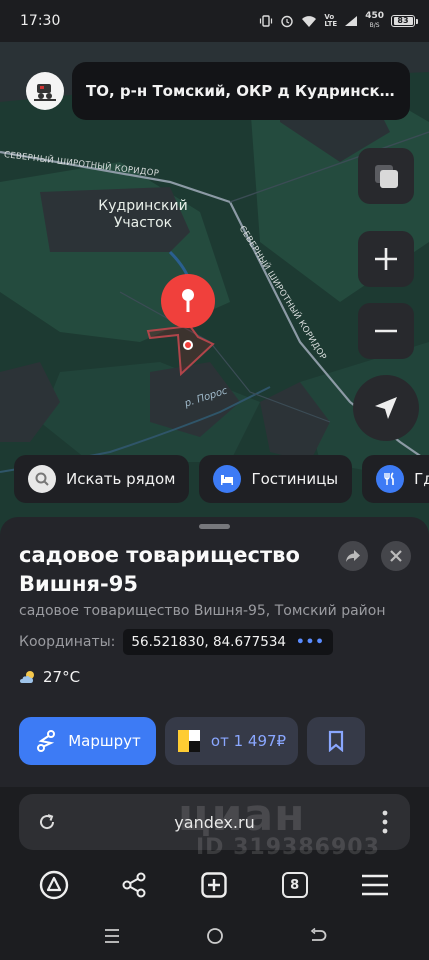 This screenshot has width=429, height=960. I want to click on alice-button, so click(54, 885).